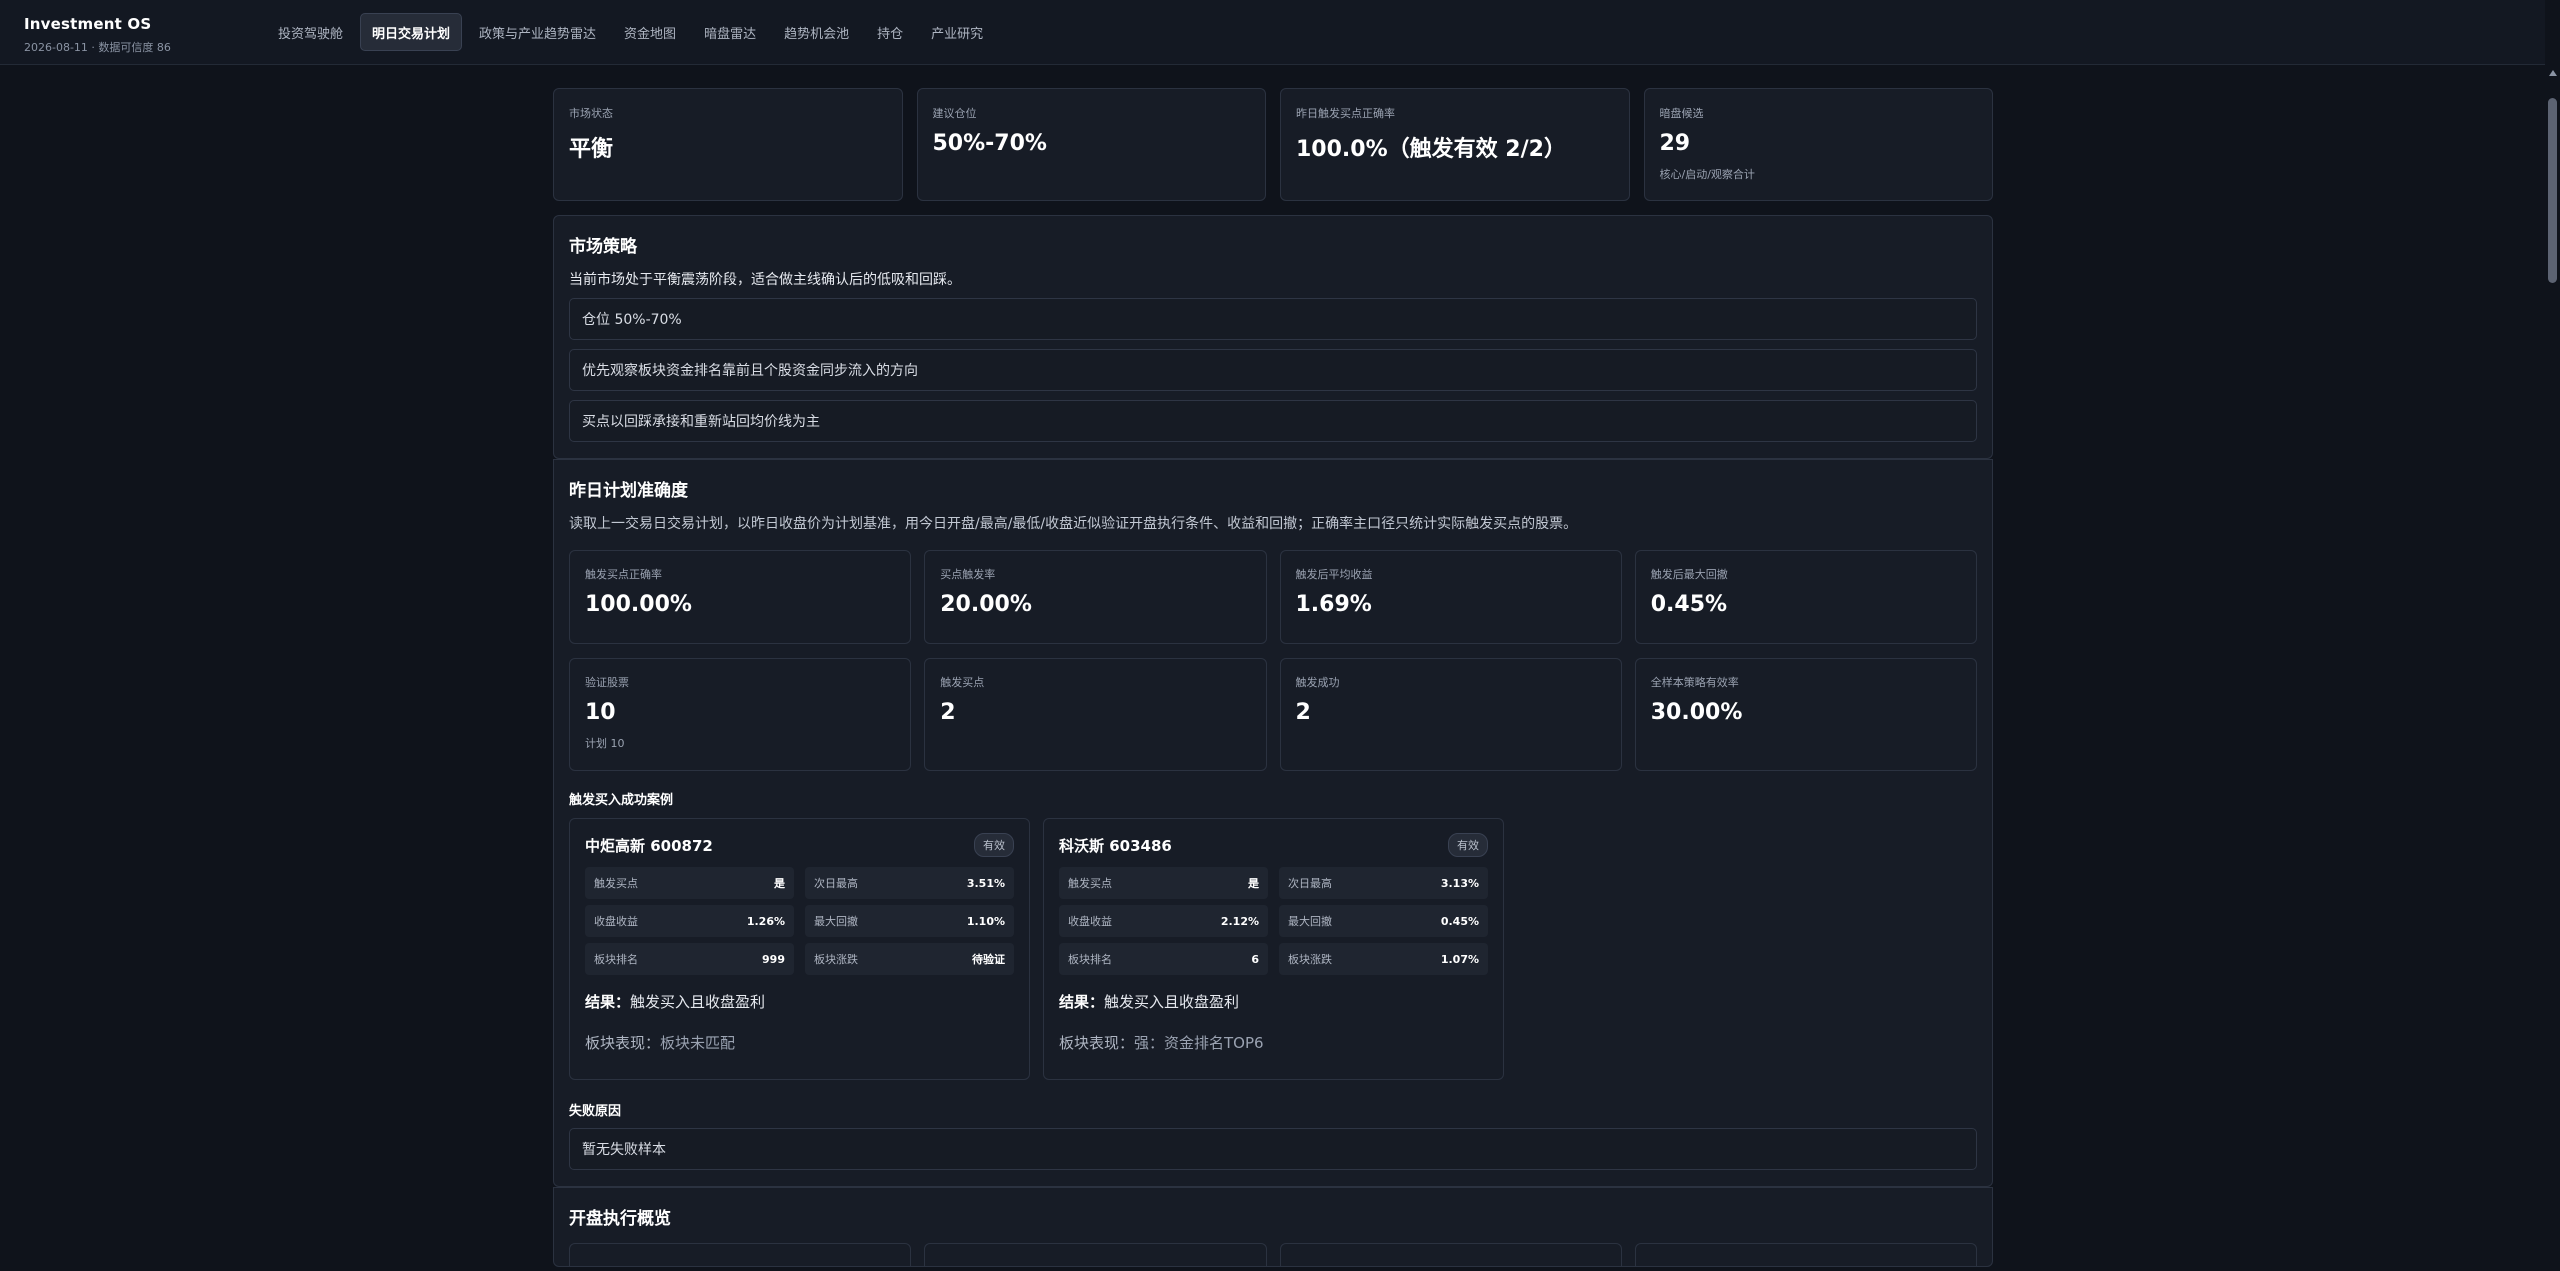 Image resolution: width=2560 pixels, height=1271 pixels. Describe the element at coordinates (728, 144) in the screenshot. I see `stat-card-market-state: 市场状态 平衡` at that location.